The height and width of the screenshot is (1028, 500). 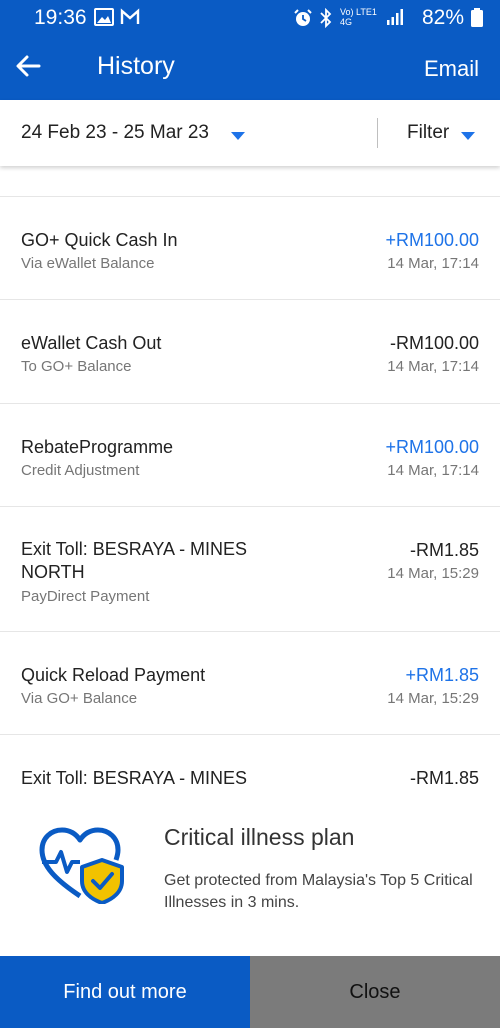 What do you see at coordinates (136, 66) in the screenshot?
I see `page-title: History` at bounding box center [136, 66].